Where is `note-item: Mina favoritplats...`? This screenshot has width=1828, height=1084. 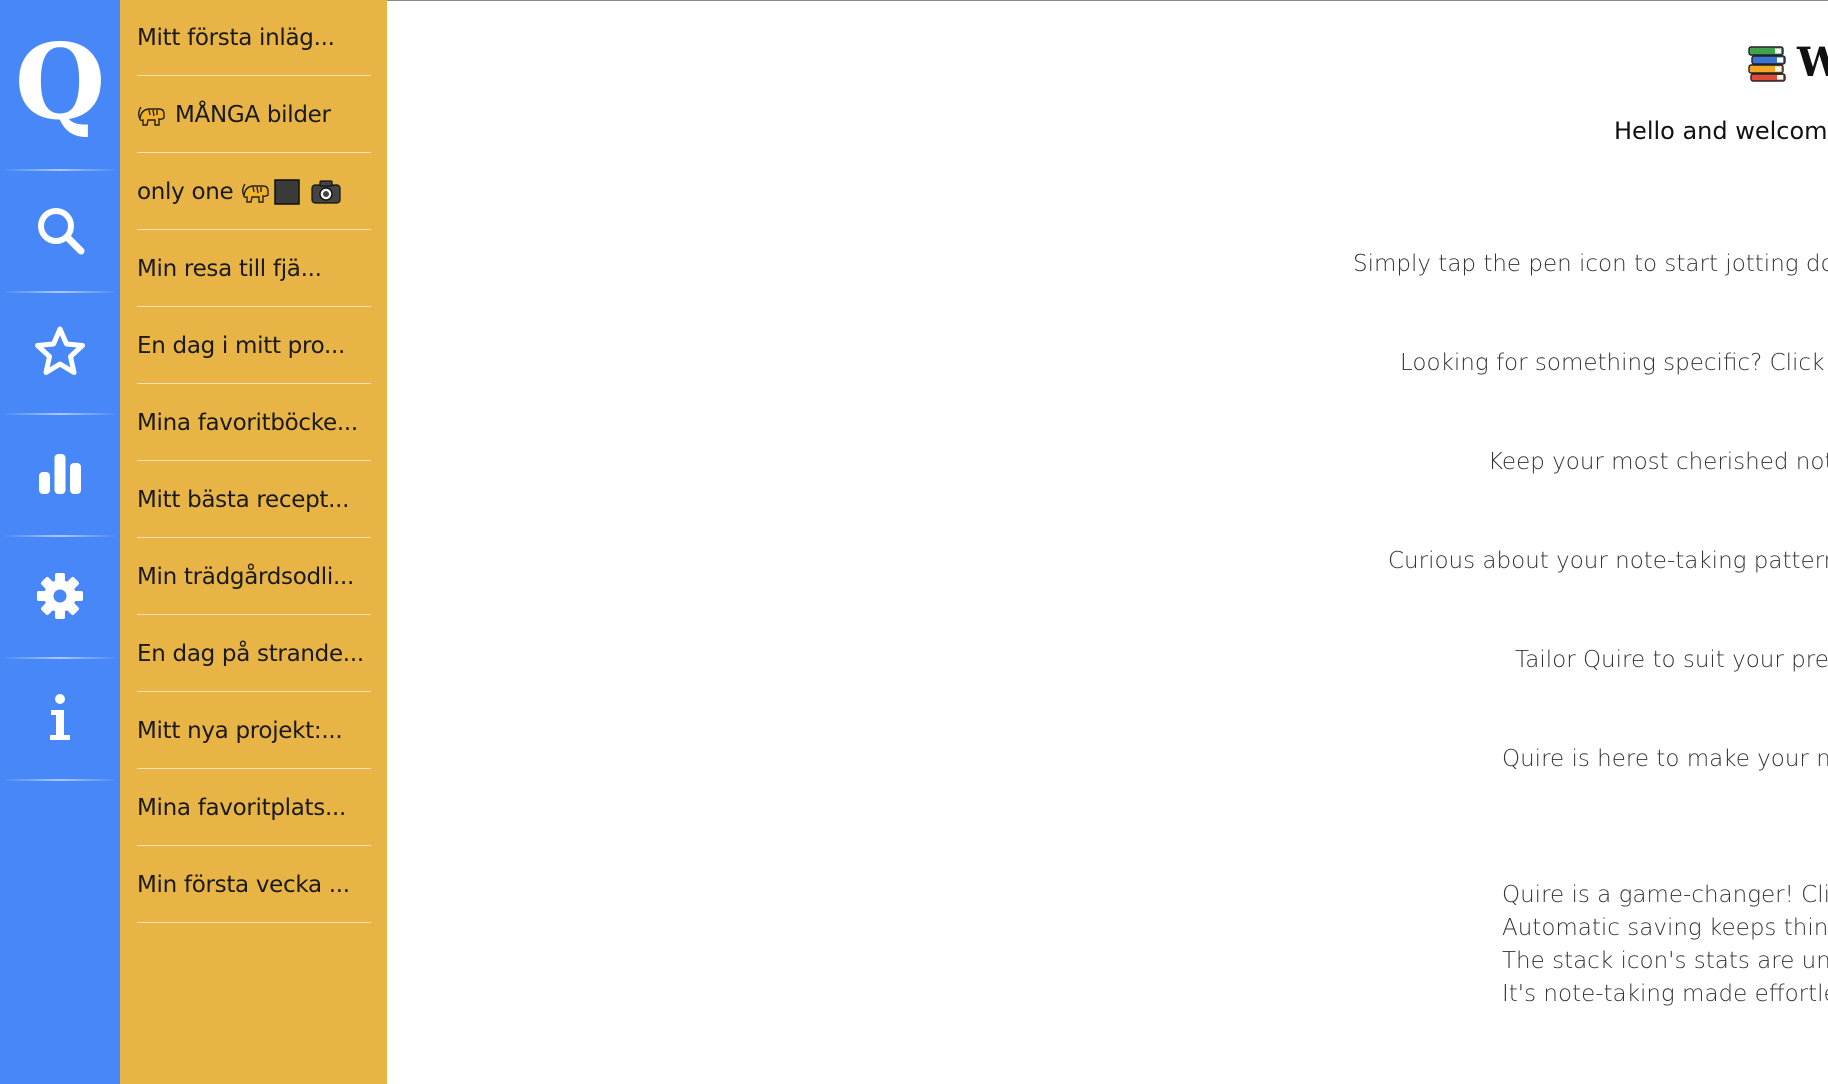 note-item: Mina favoritplats... is located at coordinates (254, 808).